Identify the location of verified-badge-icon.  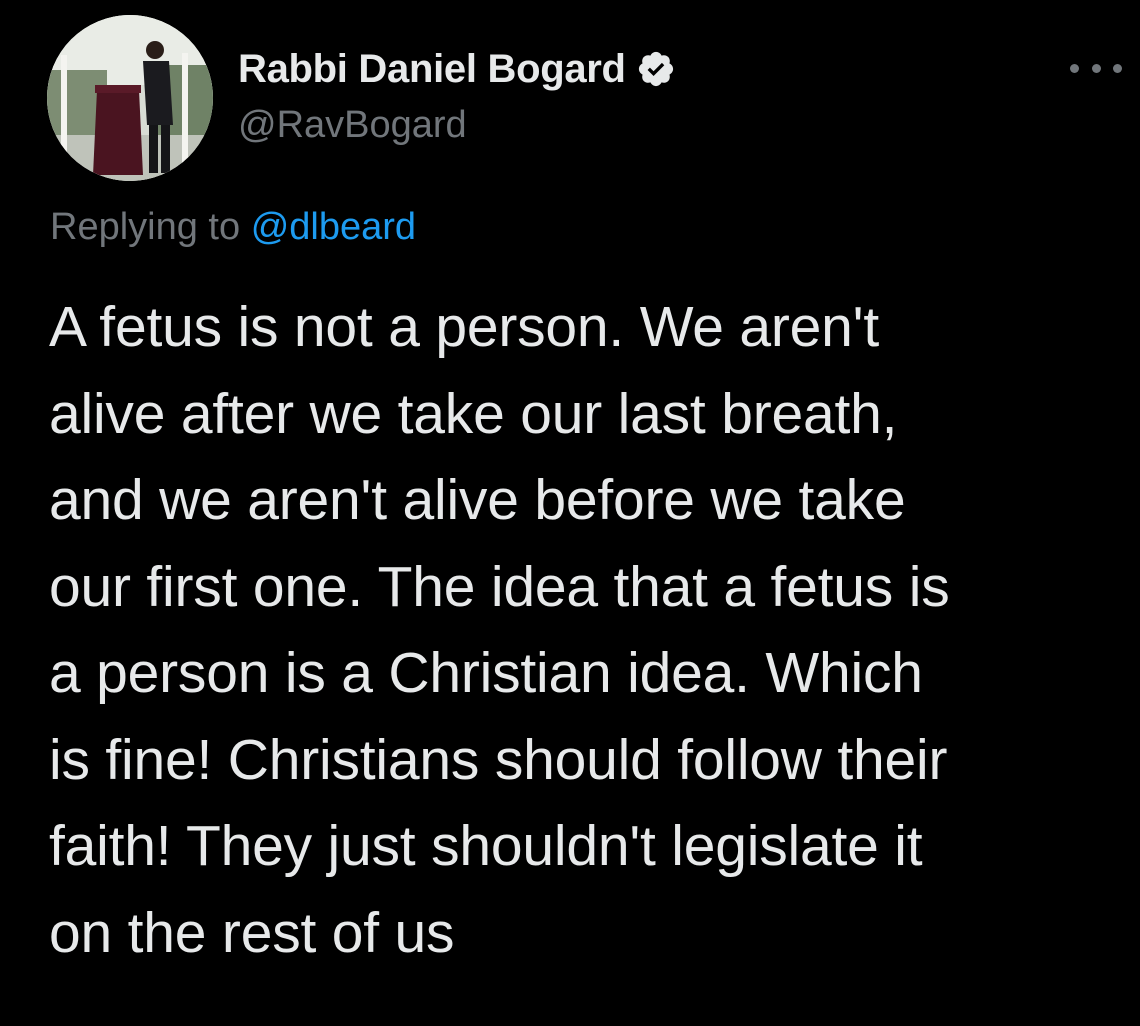
(656, 69).